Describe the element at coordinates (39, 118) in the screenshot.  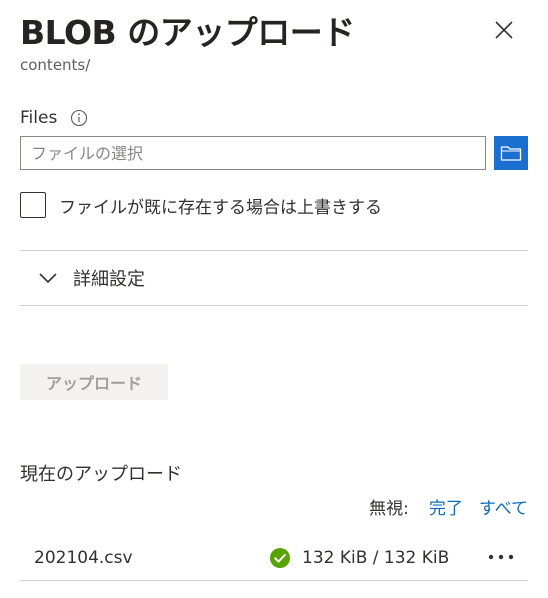
I see `files-label: Files` at that location.